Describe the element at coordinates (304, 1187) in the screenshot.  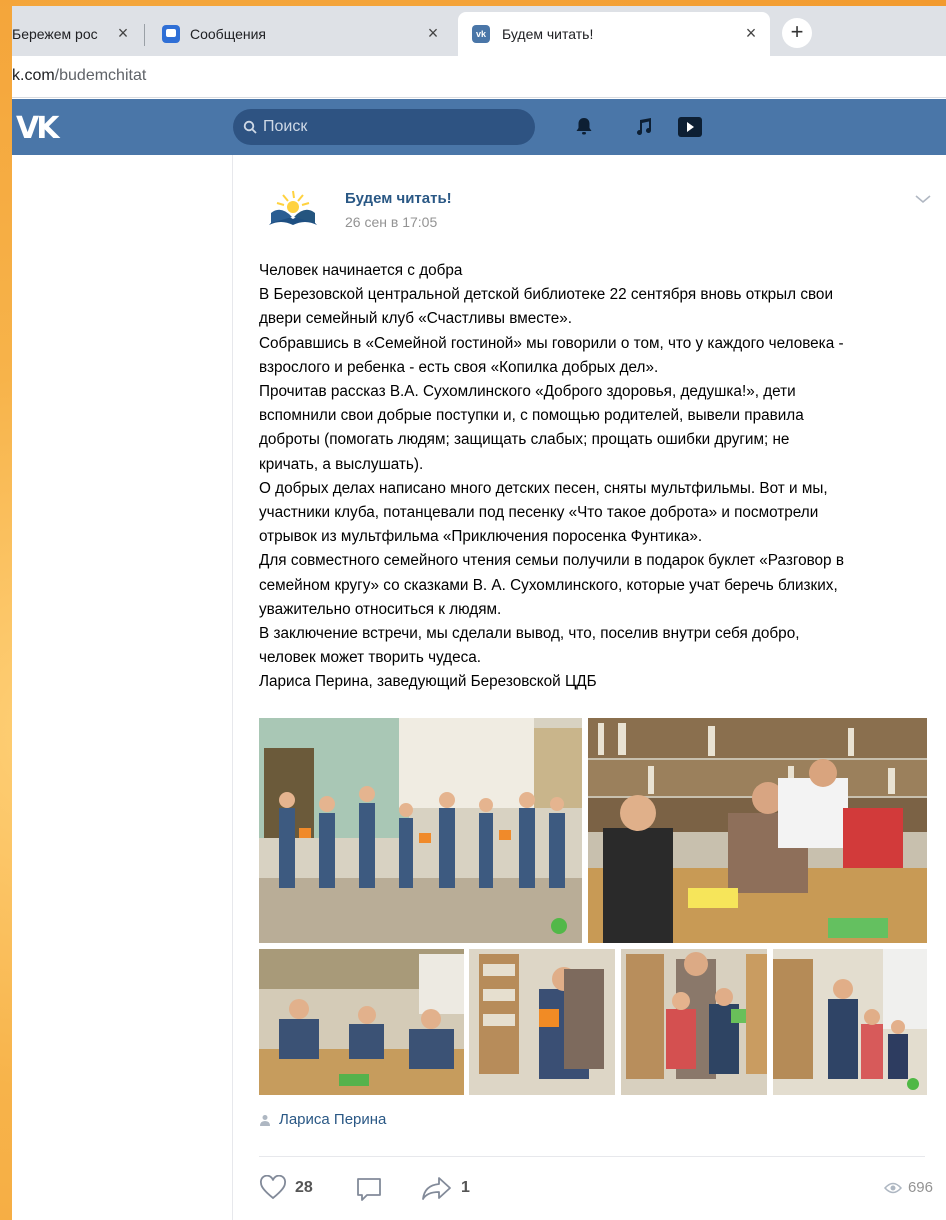
I see `like-count: 28` at that location.